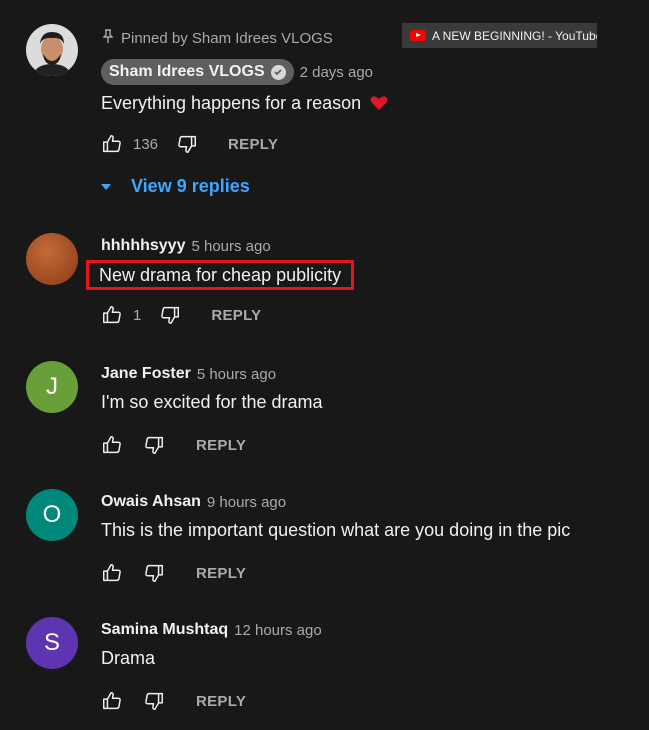  I want to click on comment-time: 12 hours ago, so click(278, 630).